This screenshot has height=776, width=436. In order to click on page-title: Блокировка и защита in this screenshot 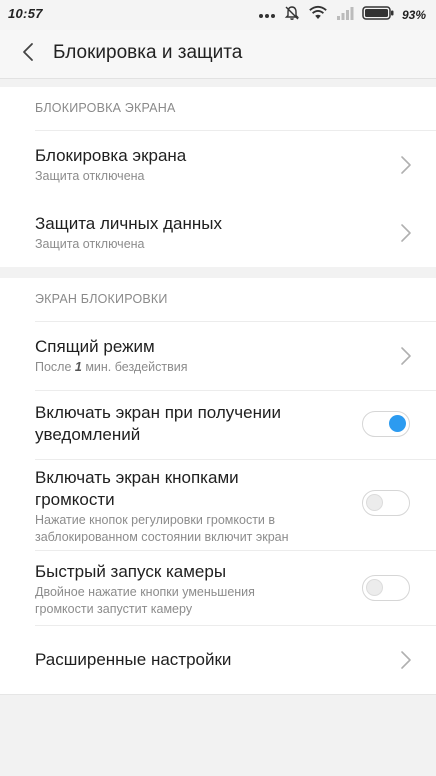, I will do `click(148, 52)`.